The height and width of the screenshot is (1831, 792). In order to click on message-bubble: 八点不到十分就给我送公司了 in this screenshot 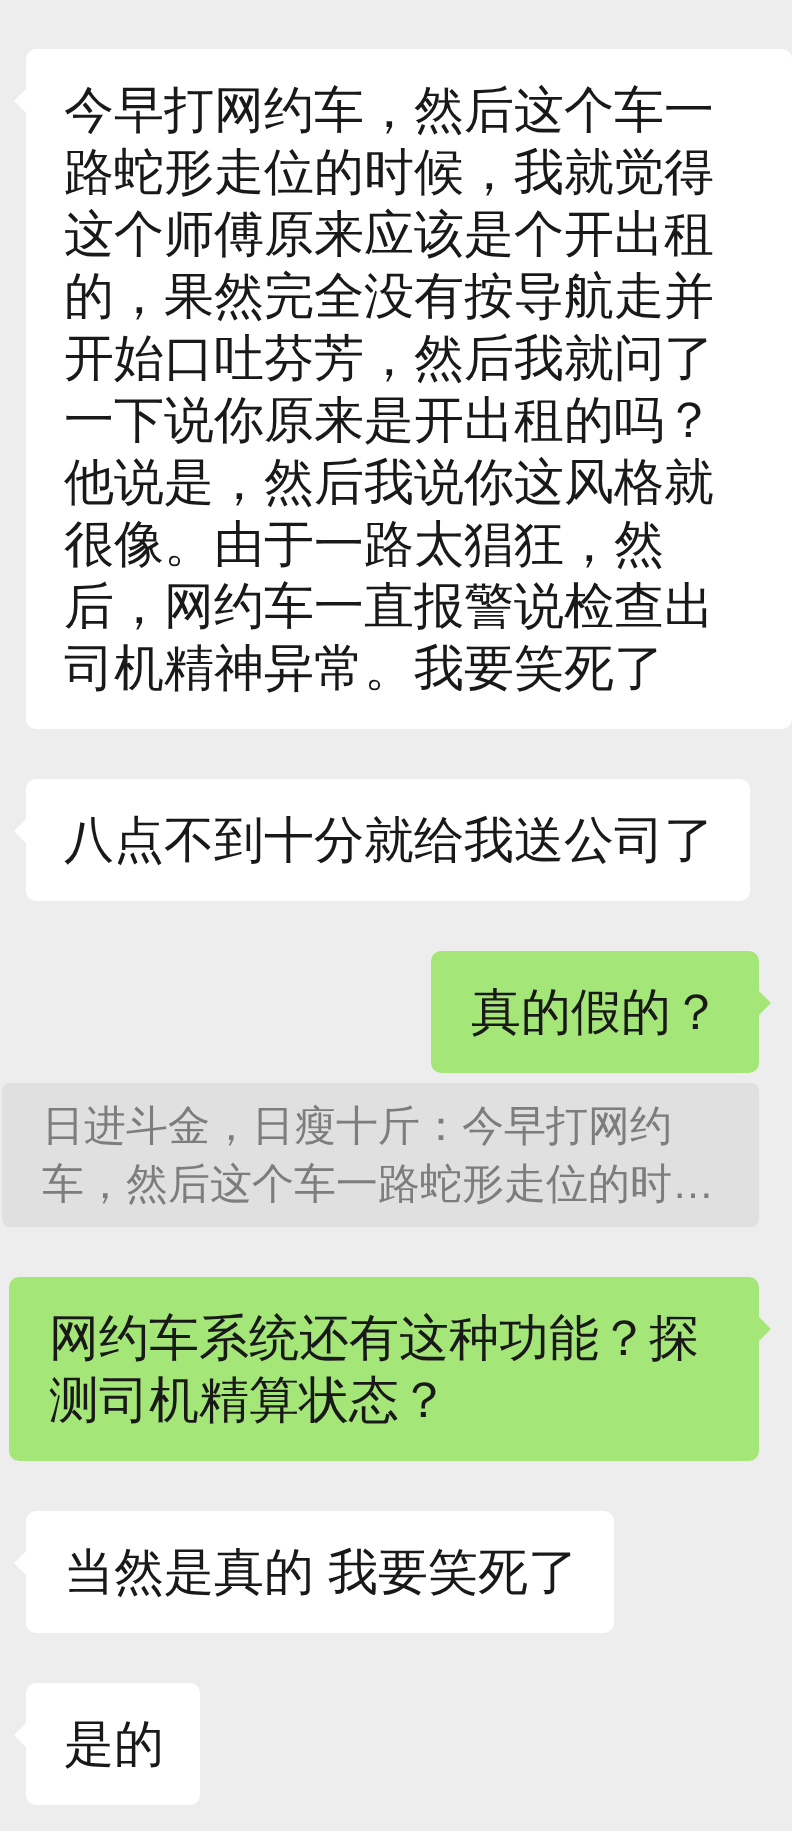, I will do `click(388, 840)`.